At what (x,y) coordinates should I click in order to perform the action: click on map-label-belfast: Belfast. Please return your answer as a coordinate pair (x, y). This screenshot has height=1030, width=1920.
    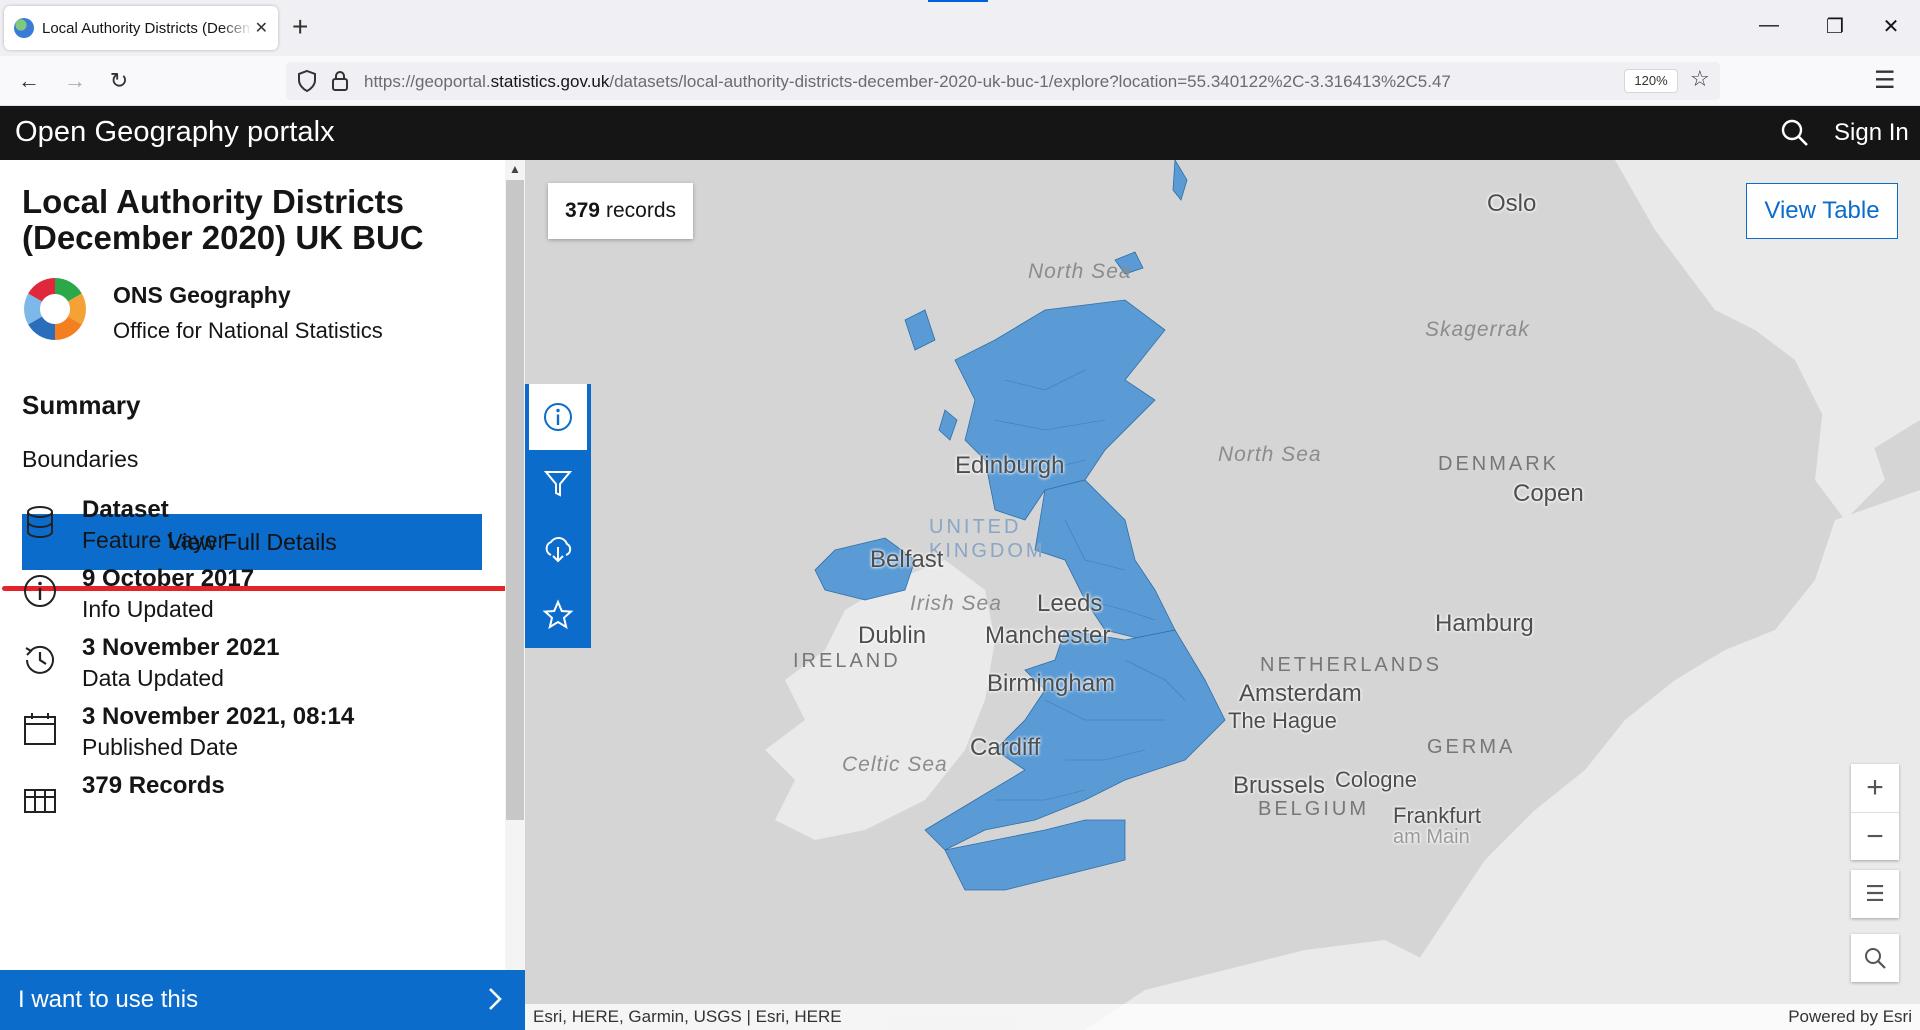
    Looking at the image, I should click on (907, 559).